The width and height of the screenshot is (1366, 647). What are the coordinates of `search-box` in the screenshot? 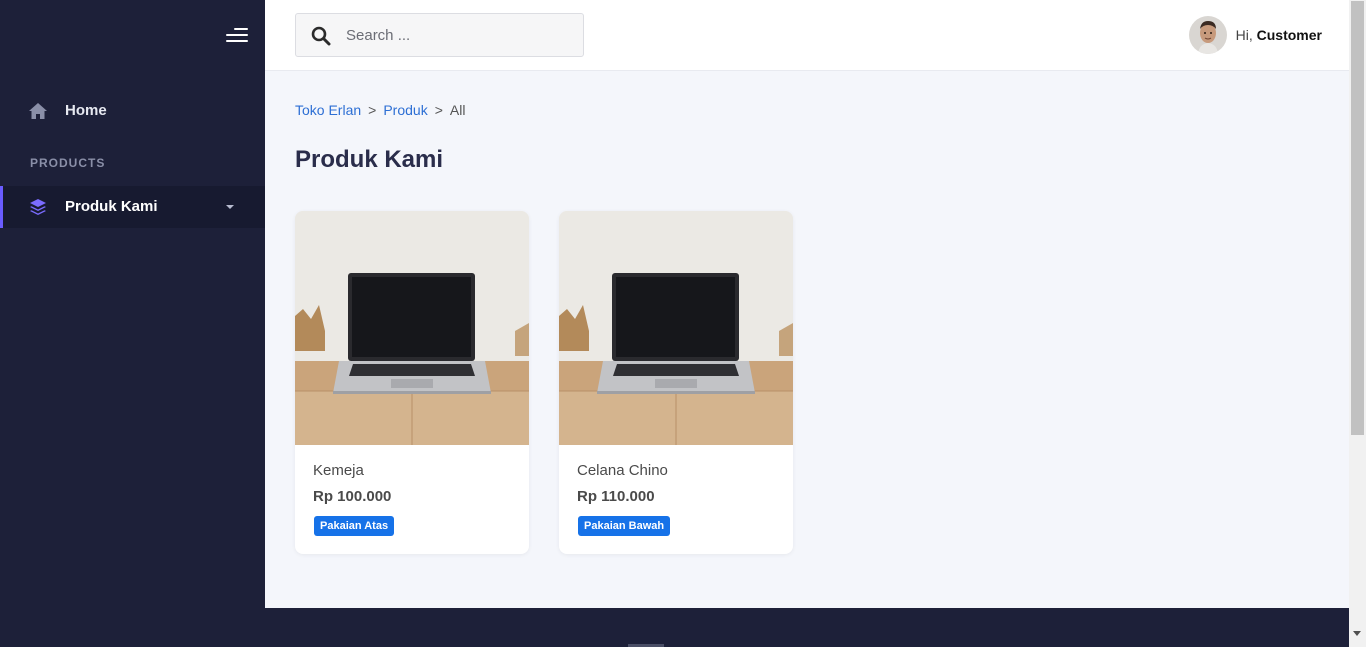 It's located at (439, 35).